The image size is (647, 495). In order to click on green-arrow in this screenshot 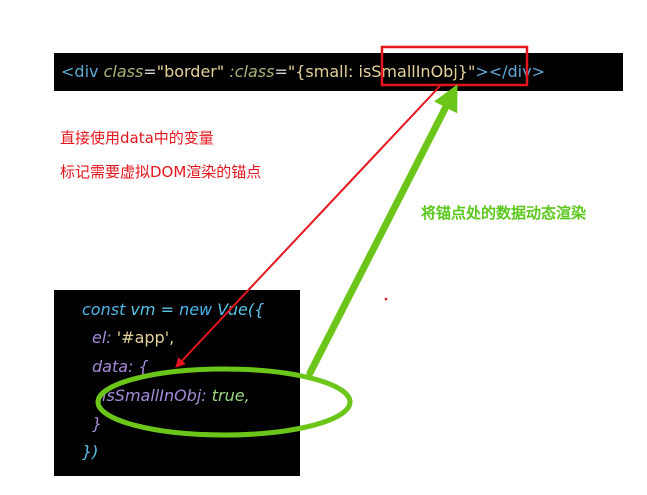, I will do `click(382, 230)`.